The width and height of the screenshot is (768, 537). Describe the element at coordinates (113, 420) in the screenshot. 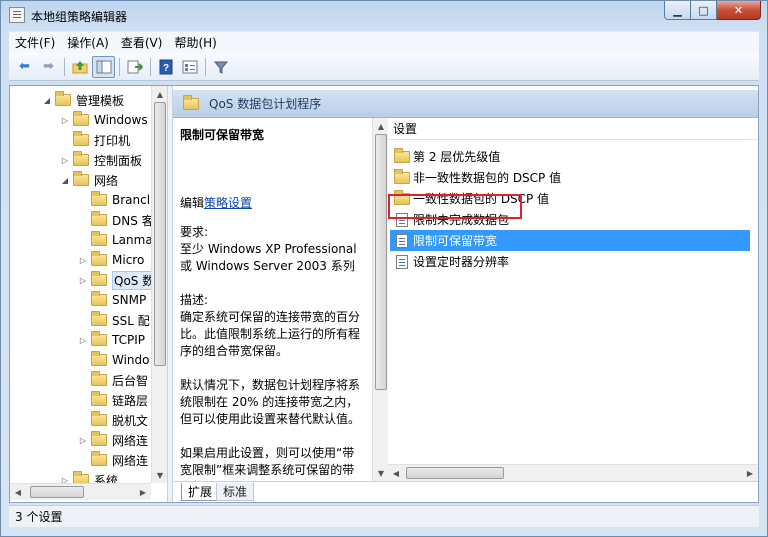

I see `tree-item-offline-files: 脱机文` at that location.